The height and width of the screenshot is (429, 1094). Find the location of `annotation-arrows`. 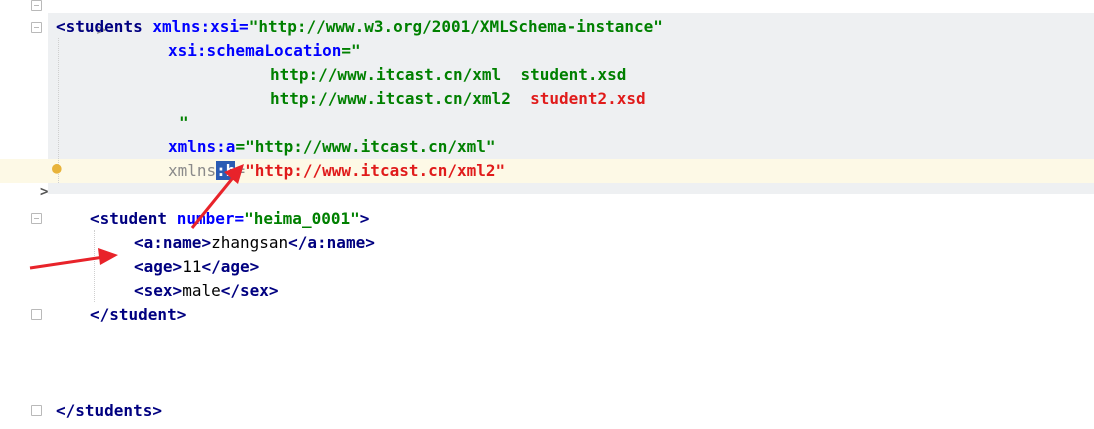

annotation-arrows is located at coordinates (136, 217).